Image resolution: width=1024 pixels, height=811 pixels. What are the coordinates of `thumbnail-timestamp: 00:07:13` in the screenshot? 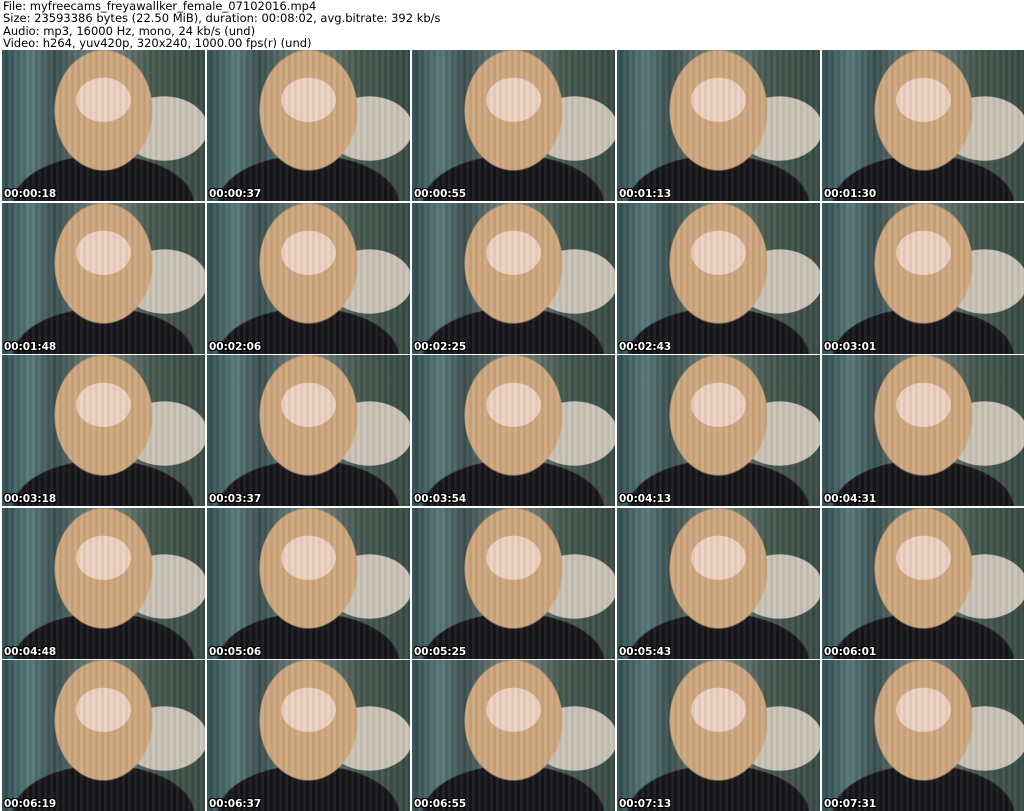 It's located at (645, 804).